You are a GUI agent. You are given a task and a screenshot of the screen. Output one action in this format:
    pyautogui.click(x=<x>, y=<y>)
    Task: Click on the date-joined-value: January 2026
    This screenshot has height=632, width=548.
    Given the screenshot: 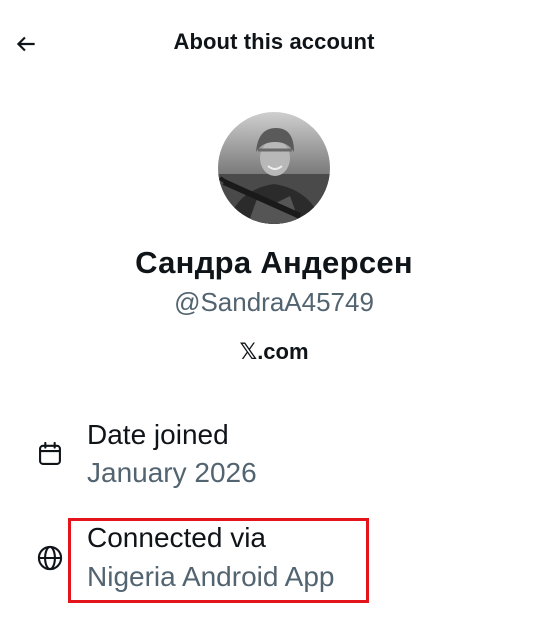 What is the action you would take?
    pyautogui.click(x=172, y=472)
    